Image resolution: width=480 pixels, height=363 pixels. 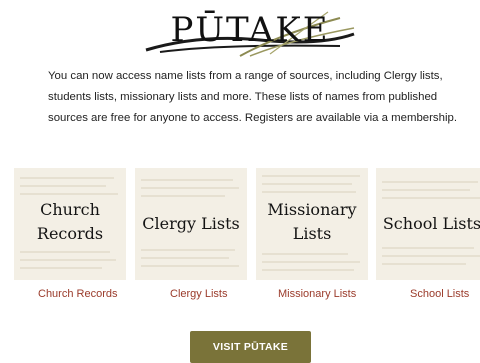 I want to click on link-missionary-lists: Missionary Lists, so click(x=317, y=294).